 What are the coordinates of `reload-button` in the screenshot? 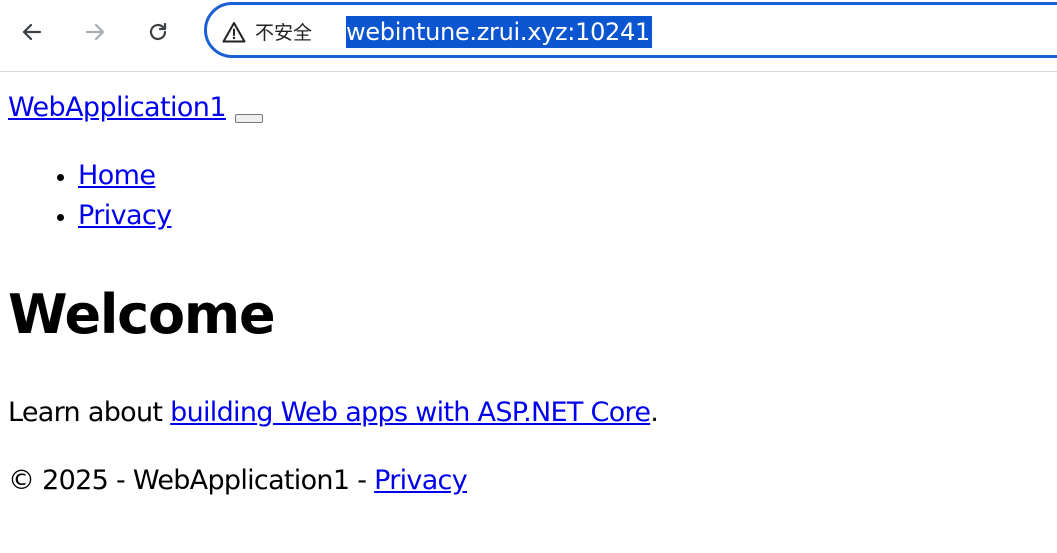 It's located at (158, 32).